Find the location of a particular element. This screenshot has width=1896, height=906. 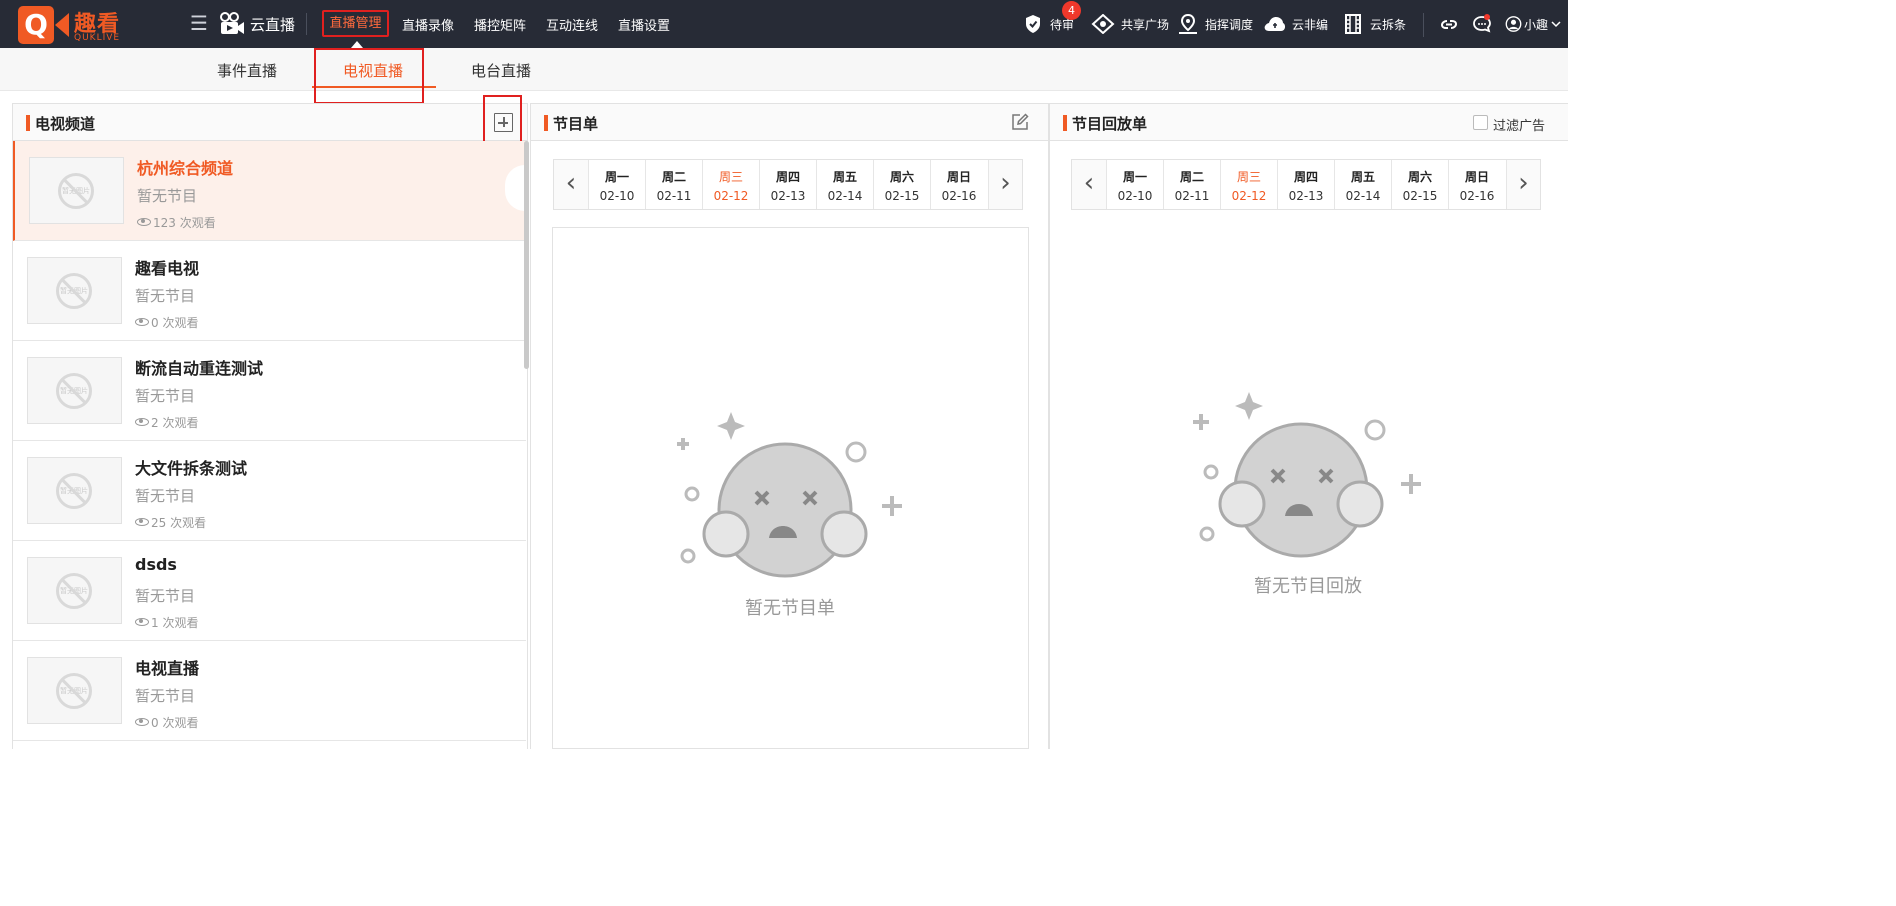

date: 02-10 is located at coordinates (617, 196).